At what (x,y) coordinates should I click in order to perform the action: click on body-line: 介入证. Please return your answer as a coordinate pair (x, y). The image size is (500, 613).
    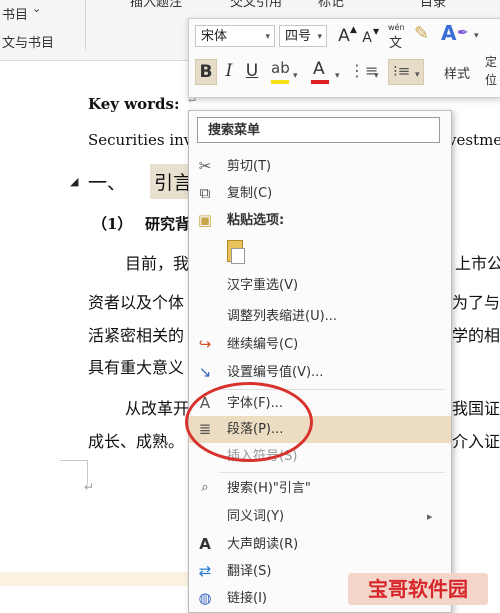
    Looking at the image, I should click on (476, 441).